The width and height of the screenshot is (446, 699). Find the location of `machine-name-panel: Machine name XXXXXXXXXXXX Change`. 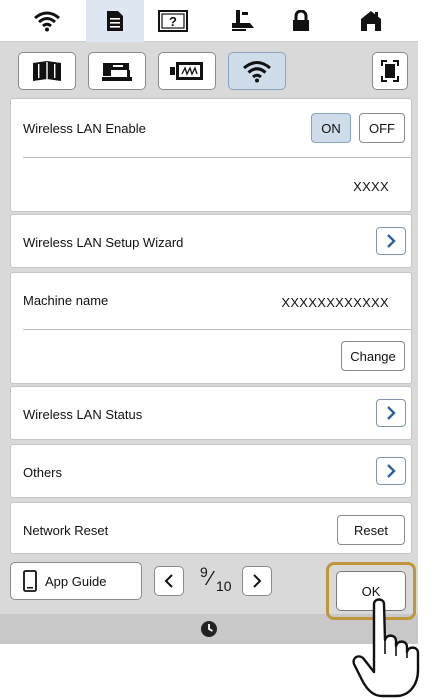

machine-name-panel: Machine name XXXXXXXXXXXX Change is located at coordinates (211, 328).